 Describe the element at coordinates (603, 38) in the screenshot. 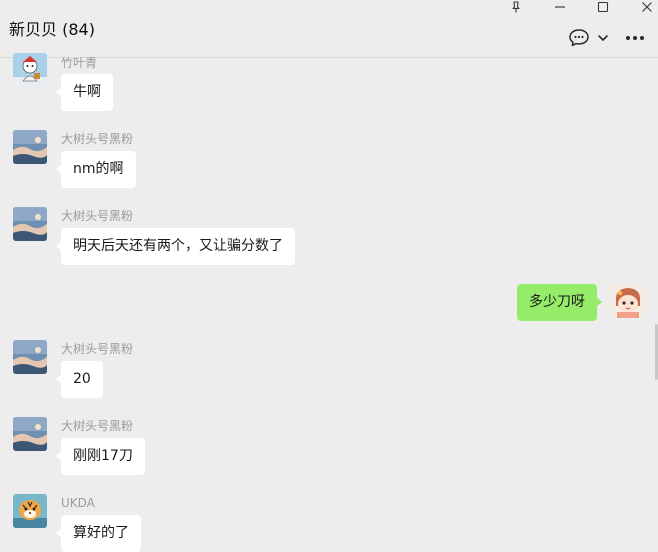

I see `chevron-down-icon` at that location.